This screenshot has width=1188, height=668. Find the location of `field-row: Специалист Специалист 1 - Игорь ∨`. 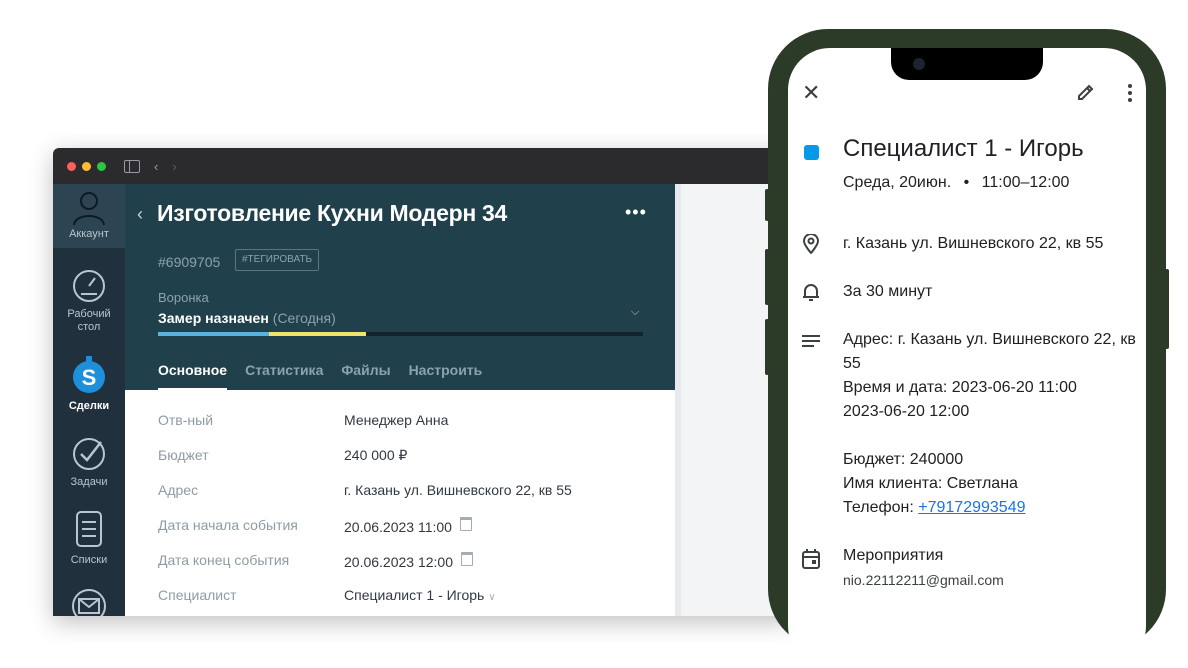

field-row: Специалист Специалист 1 - Игорь ∨ is located at coordinates (327, 595).